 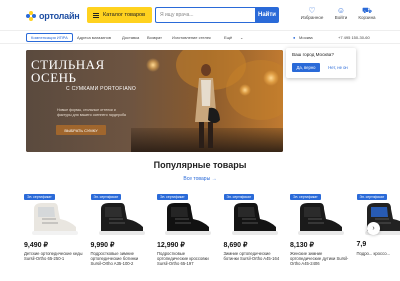 What do you see at coordinates (361, 244) in the screenshot?
I see `product-price: 7,9` at bounding box center [361, 244].